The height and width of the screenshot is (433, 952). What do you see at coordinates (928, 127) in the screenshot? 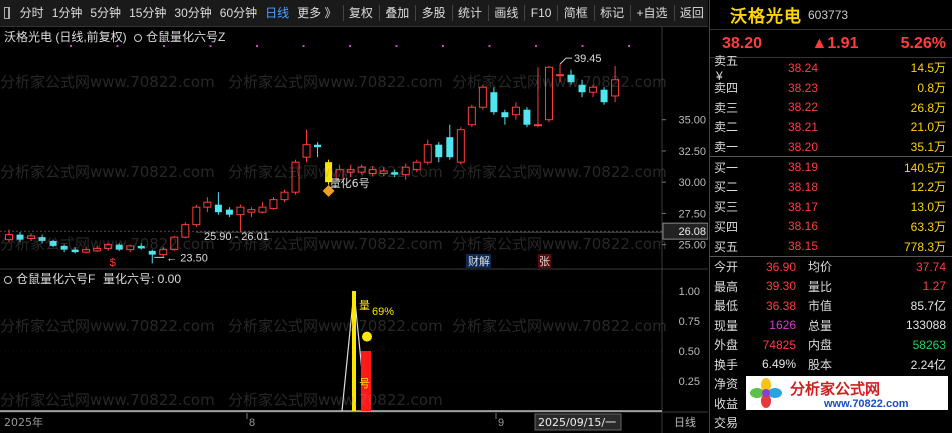
I see `ask-volume: 21.0万` at bounding box center [928, 127].